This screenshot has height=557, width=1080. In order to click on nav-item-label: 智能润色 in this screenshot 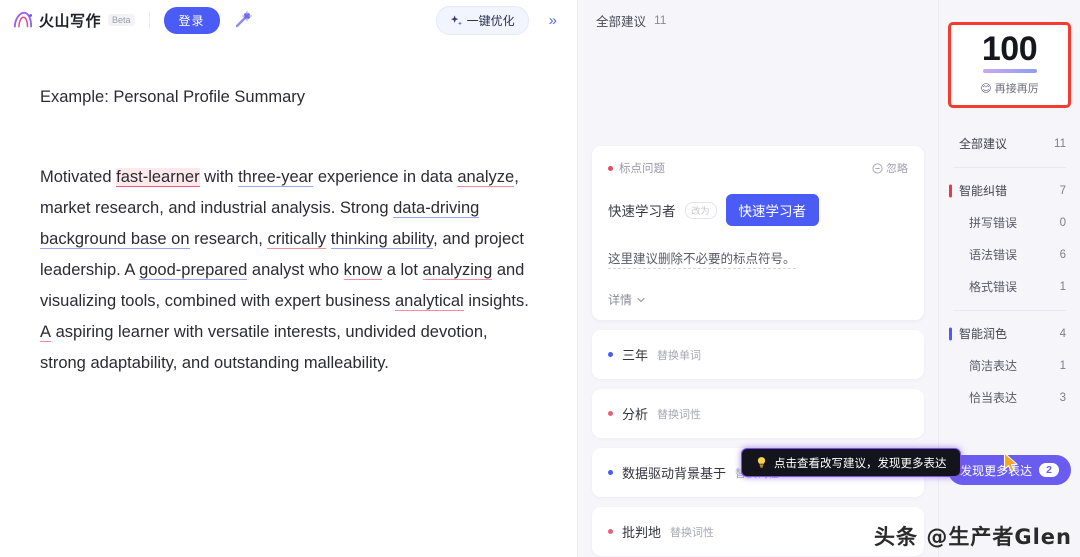, I will do `click(983, 334)`.